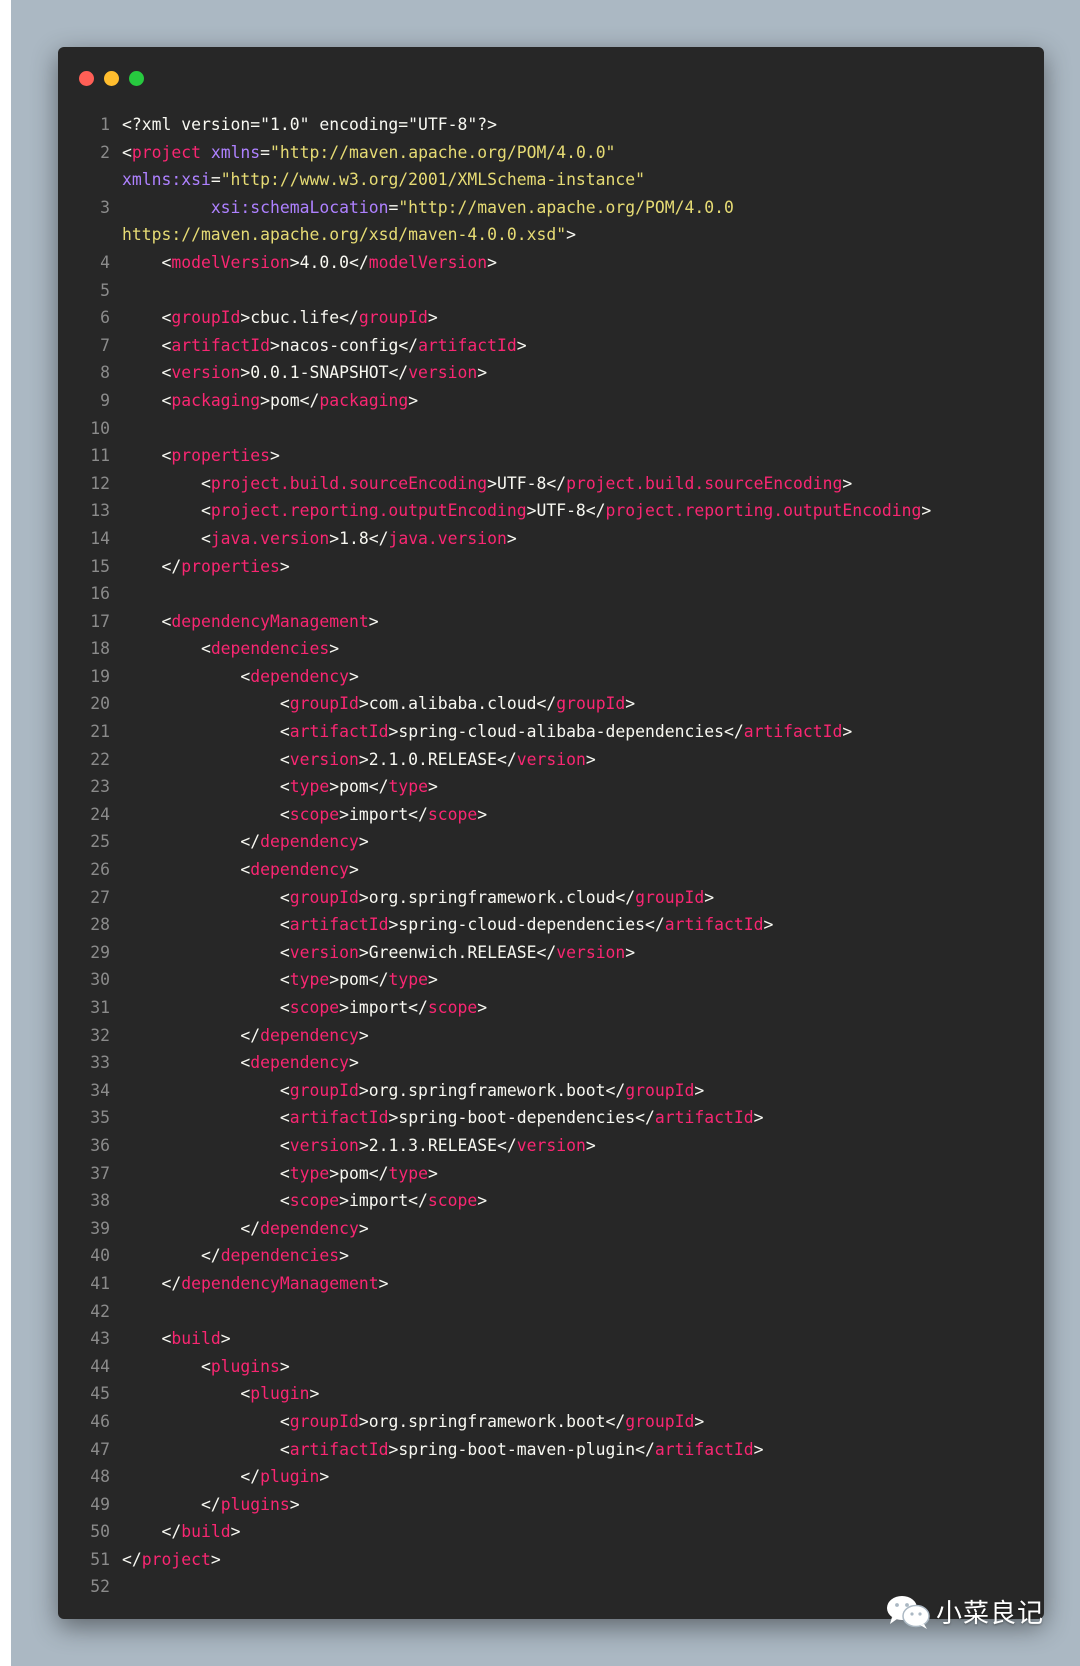  I want to click on line-number: 44, so click(100, 1366).